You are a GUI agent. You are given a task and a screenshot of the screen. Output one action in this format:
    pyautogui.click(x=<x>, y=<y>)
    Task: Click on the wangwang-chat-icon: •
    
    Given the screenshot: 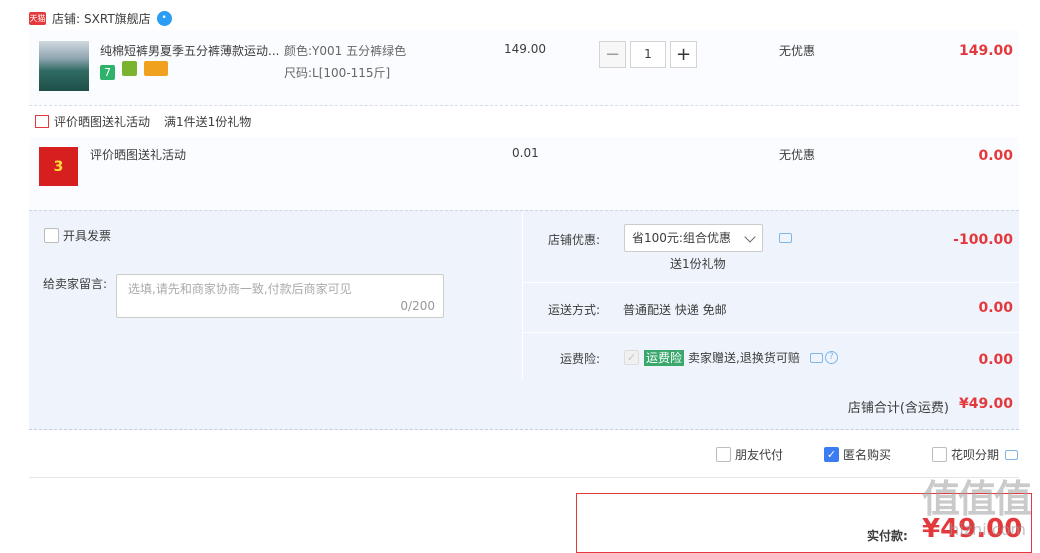 What is the action you would take?
    pyautogui.click(x=164, y=18)
    